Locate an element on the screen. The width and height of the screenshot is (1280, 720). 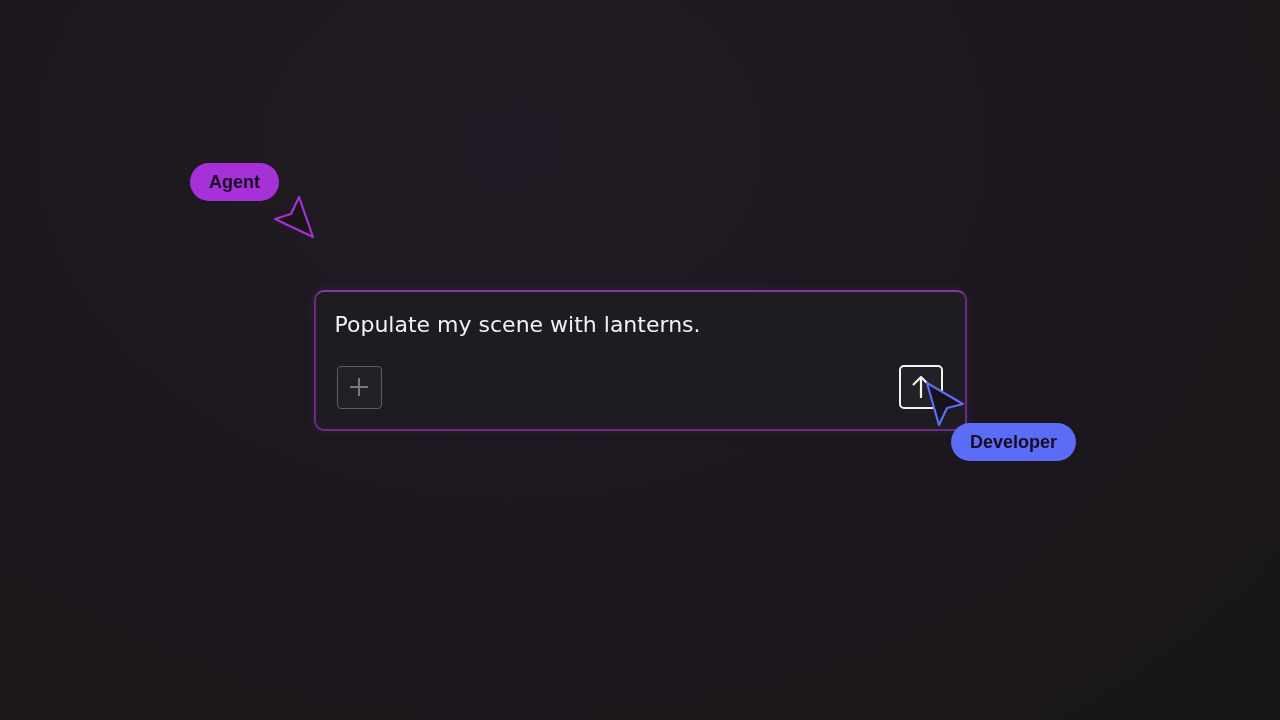
plus-icon is located at coordinates (359, 387).